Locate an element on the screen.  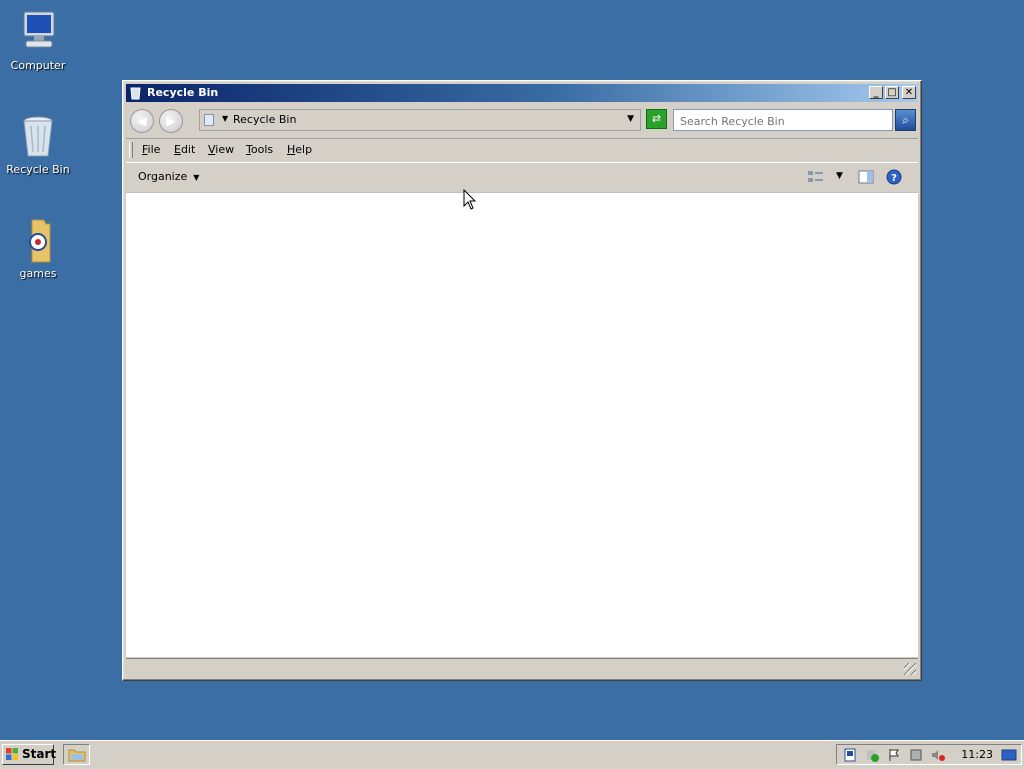
search-button: ⌕ is located at coordinates (905, 120).